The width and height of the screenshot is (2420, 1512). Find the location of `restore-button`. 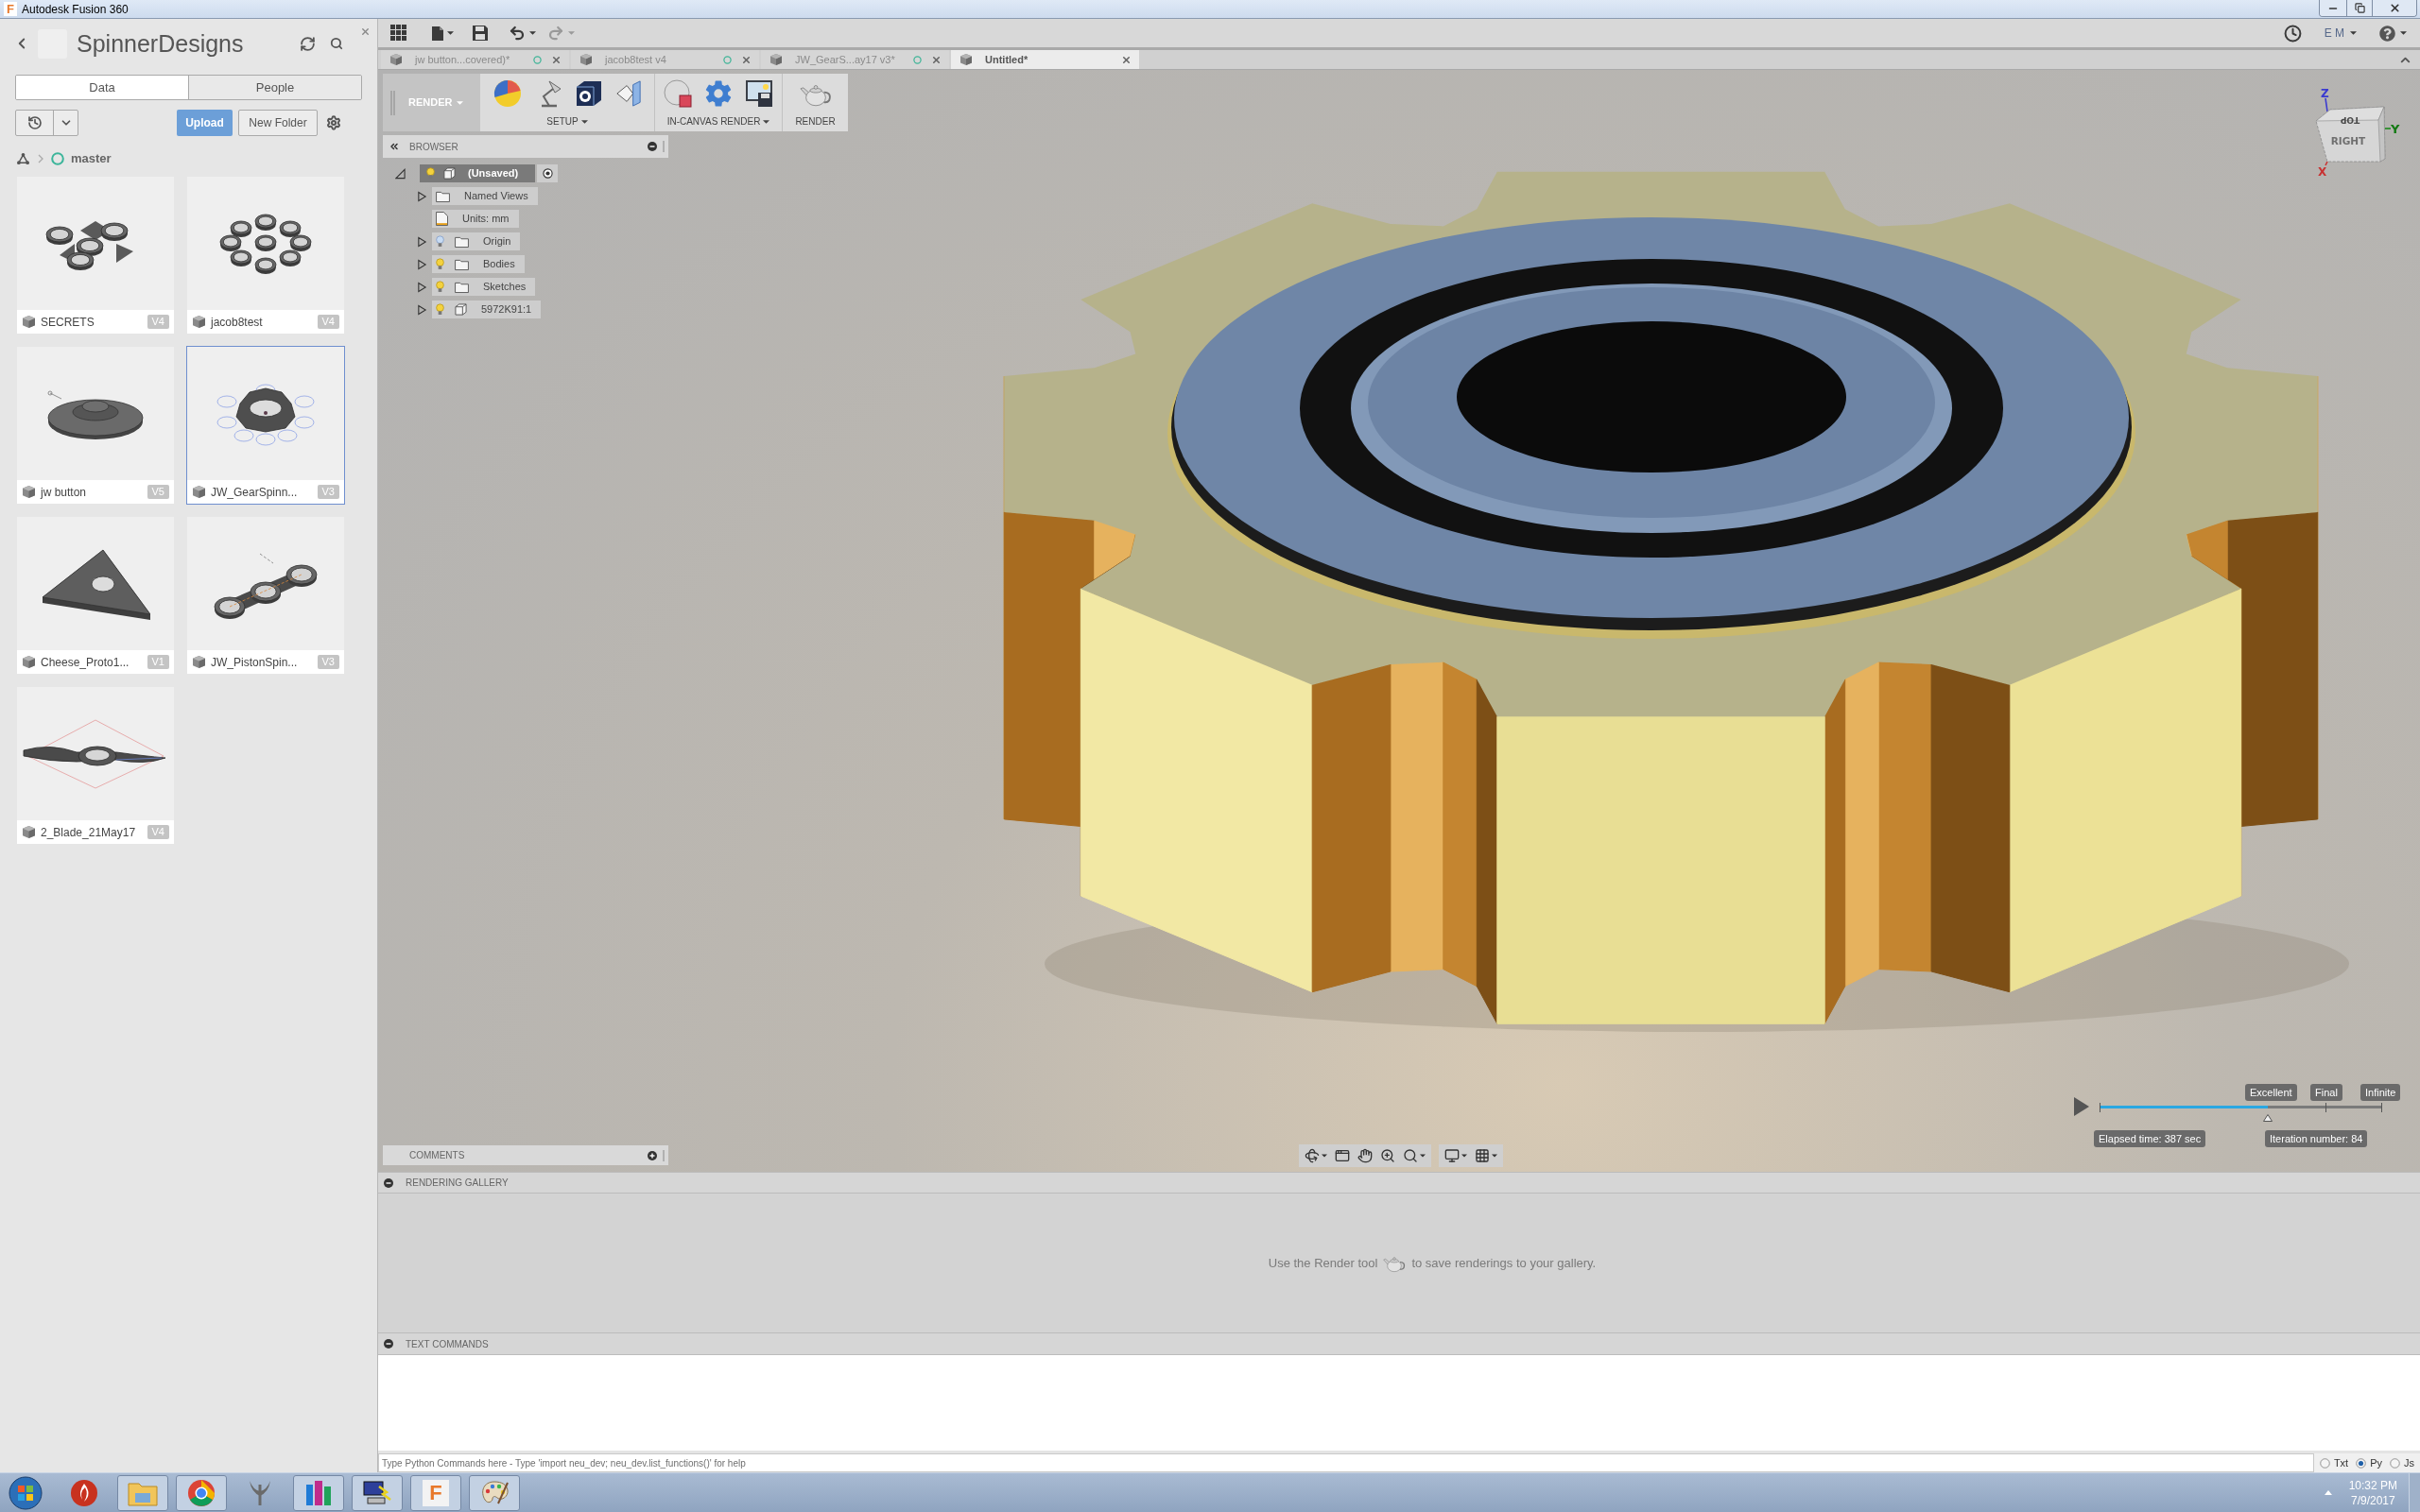

restore-button is located at coordinates (2359, 8).